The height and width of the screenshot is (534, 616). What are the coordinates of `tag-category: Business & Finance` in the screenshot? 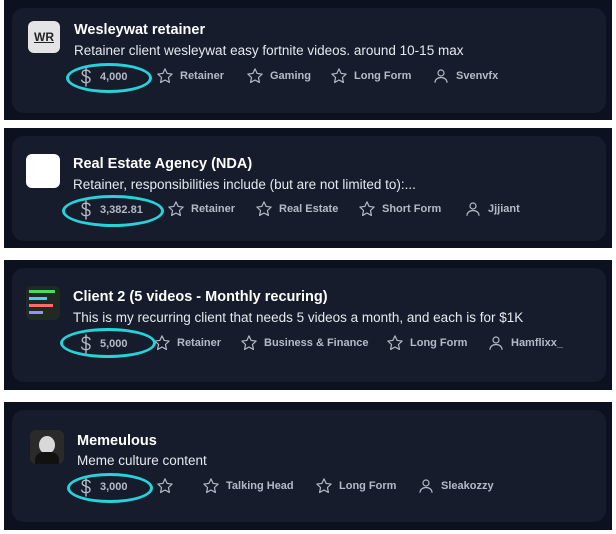 It's located at (304, 343).